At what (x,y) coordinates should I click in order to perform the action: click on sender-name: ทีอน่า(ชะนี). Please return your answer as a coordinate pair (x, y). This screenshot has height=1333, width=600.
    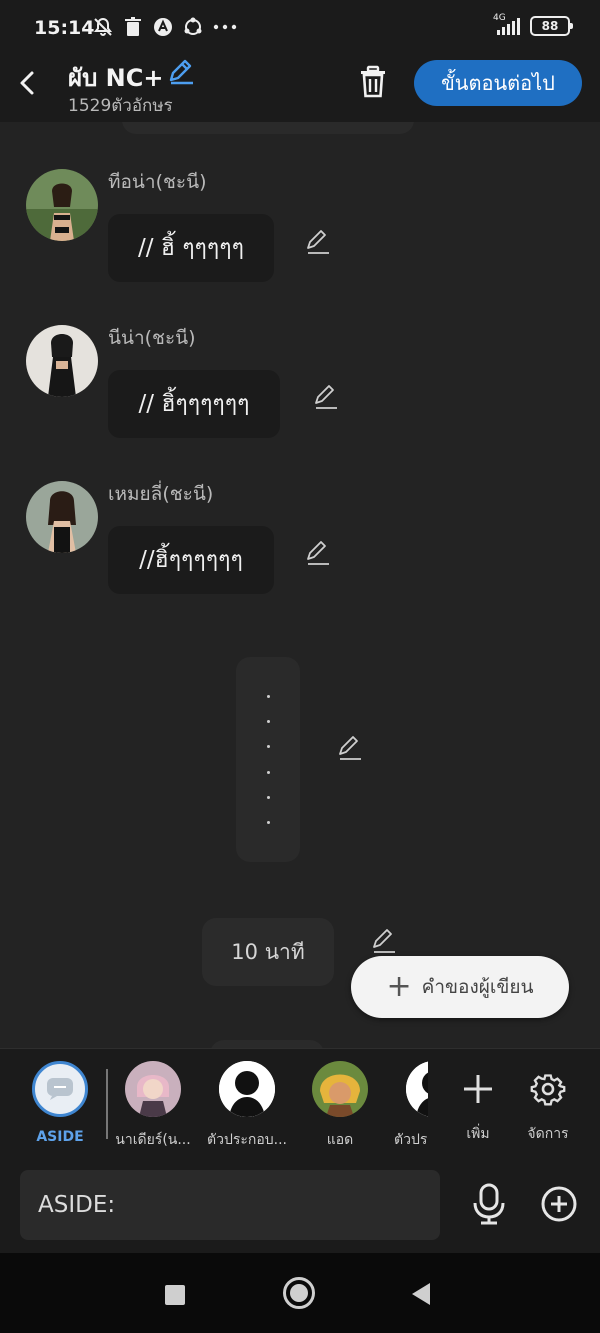
    Looking at the image, I should click on (157, 182).